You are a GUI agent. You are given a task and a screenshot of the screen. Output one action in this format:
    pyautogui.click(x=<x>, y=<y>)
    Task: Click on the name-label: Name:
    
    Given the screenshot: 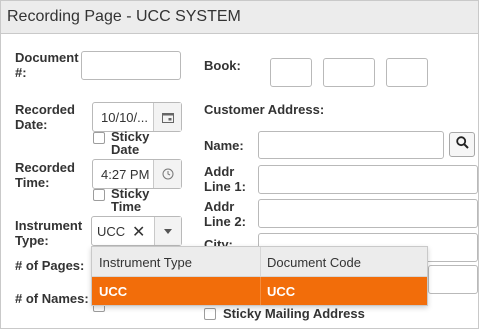 What is the action you would take?
    pyautogui.click(x=224, y=145)
    